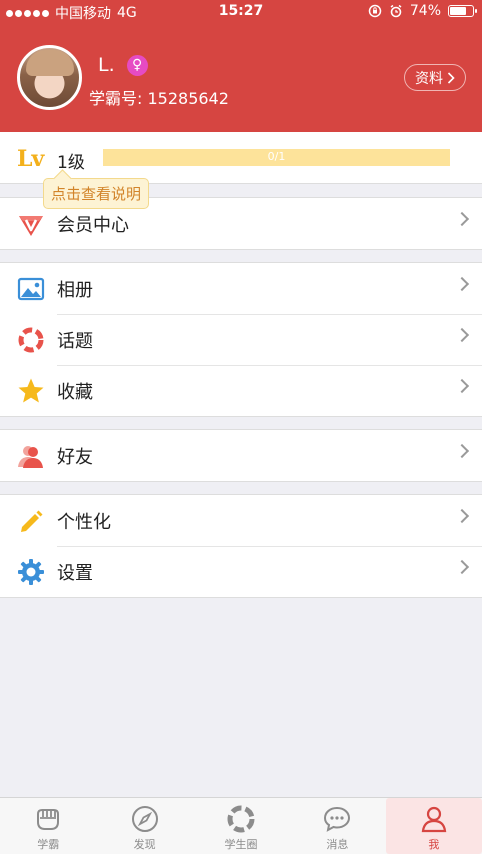  What do you see at coordinates (434, 844) in the screenshot?
I see `tab-label-me: 我` at bounding box center [434, 844].